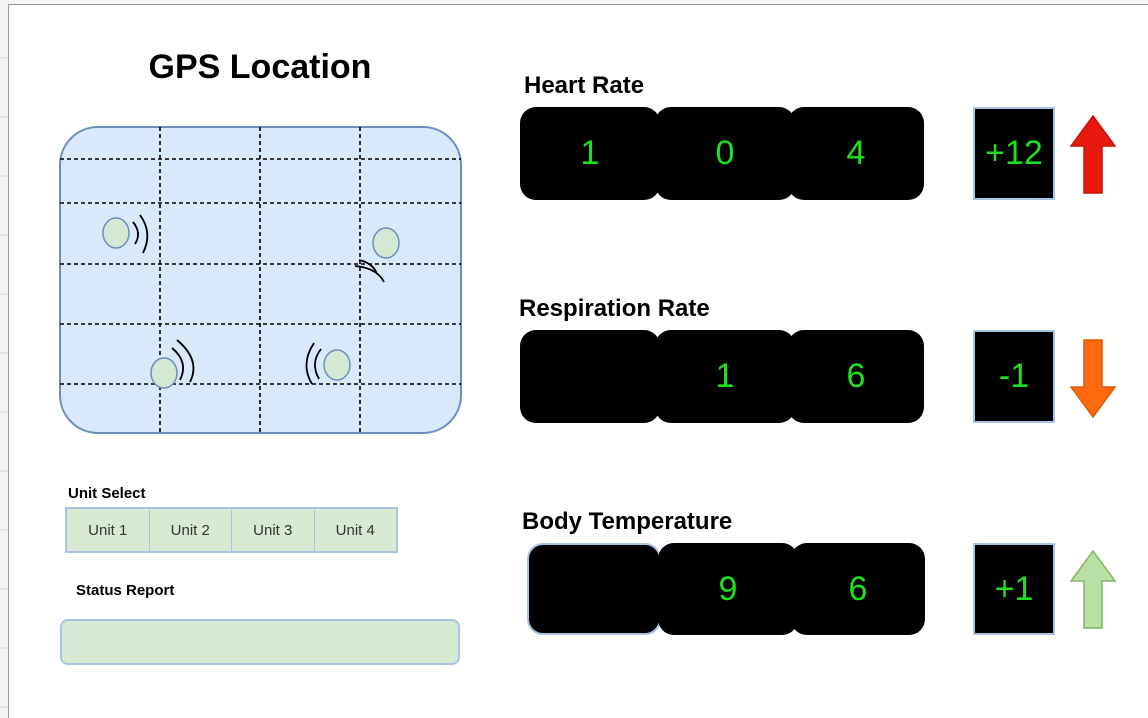  I want to click on respiration-rate-digit-3: 6, so click(856, 376).